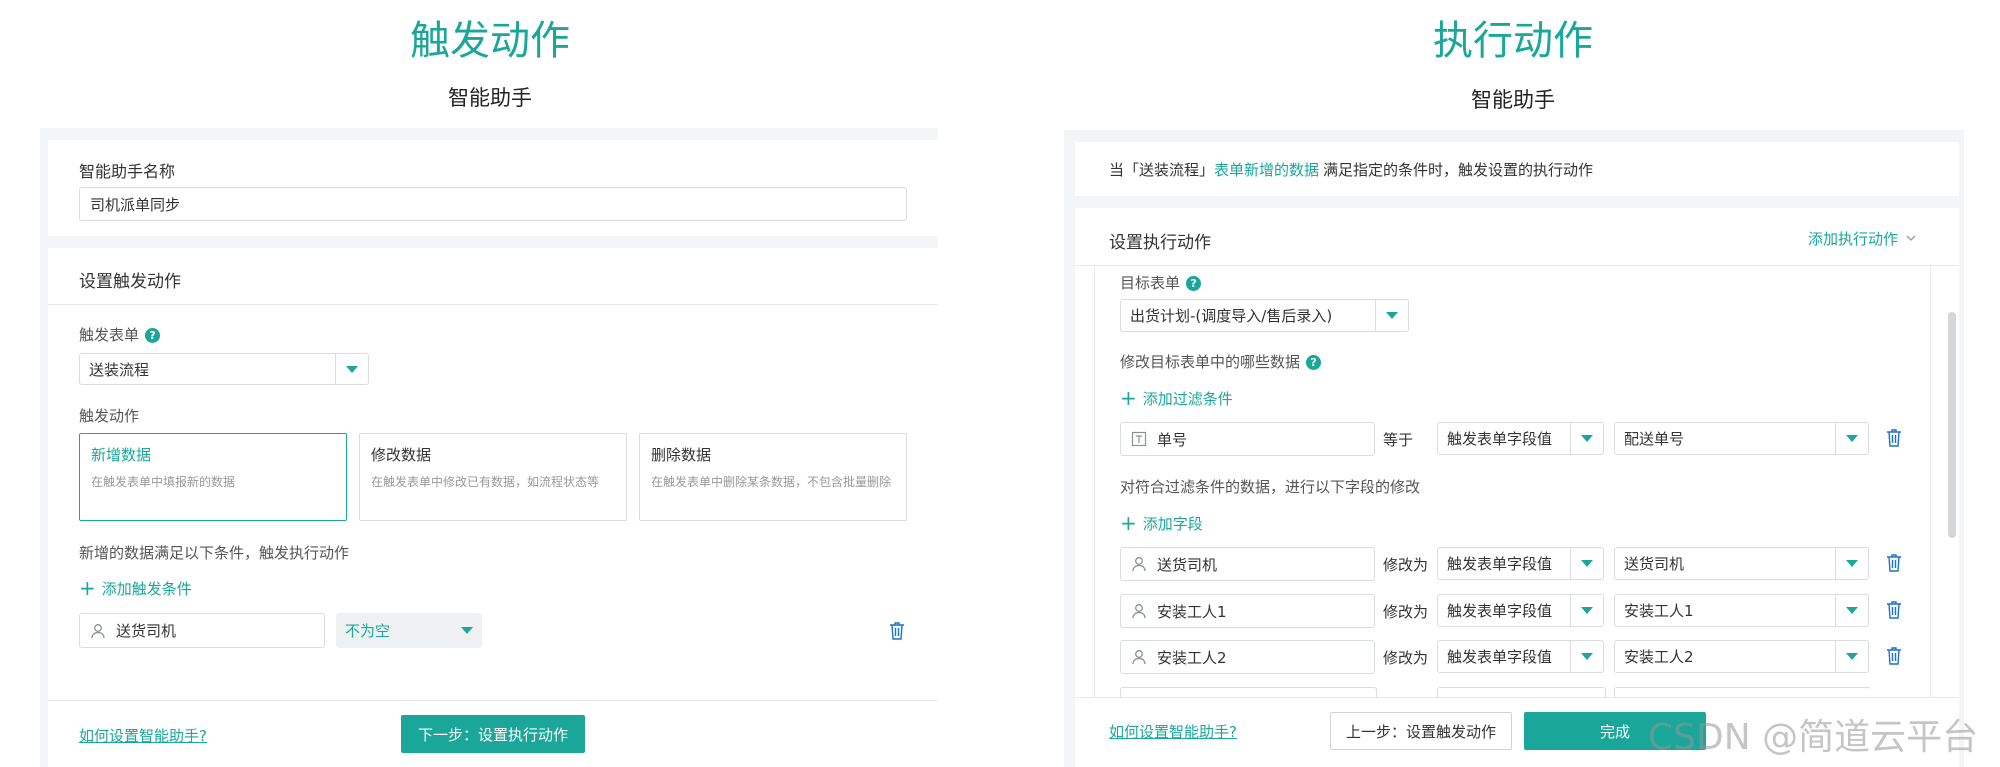  What do you see at coordinates (1161, 523) in the screenshot?
I see `add-field-button: + 添加字段` at bounding box center [1161, 523].